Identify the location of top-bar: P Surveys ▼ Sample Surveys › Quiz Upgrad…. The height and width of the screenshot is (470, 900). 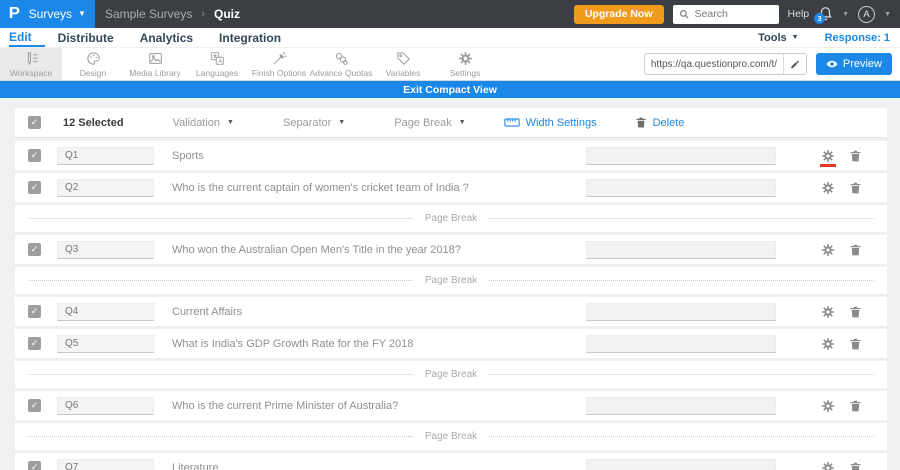
(450, 14).